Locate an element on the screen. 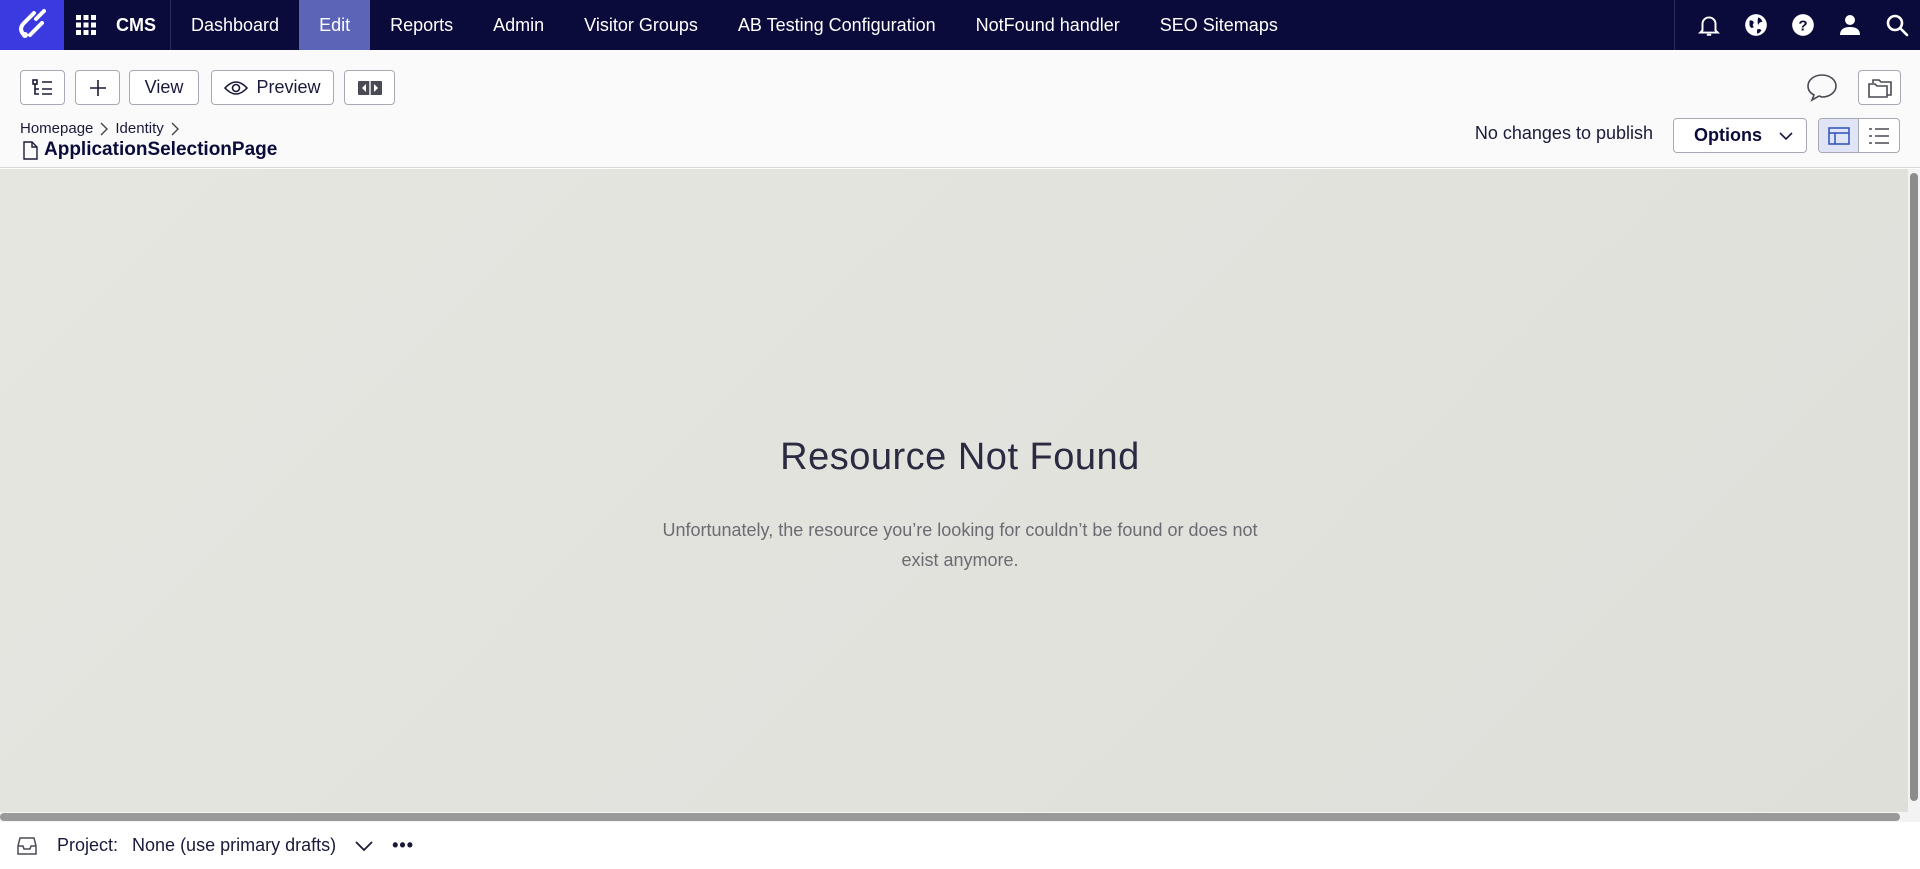 This screenshot has height=869, width=1920. view-button: View is located at coordinates (164, 87).